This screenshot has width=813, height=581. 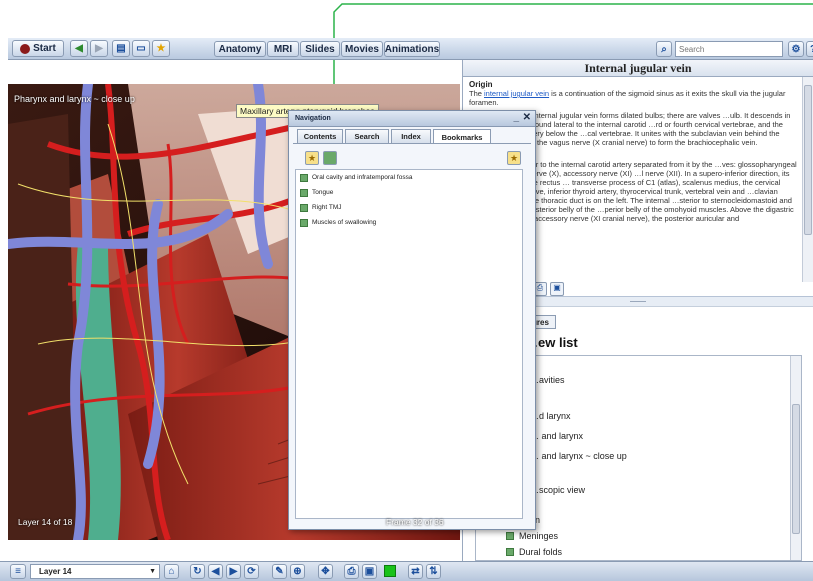 I want to click on tab-contents: Contents, so click(x=320, y=136).